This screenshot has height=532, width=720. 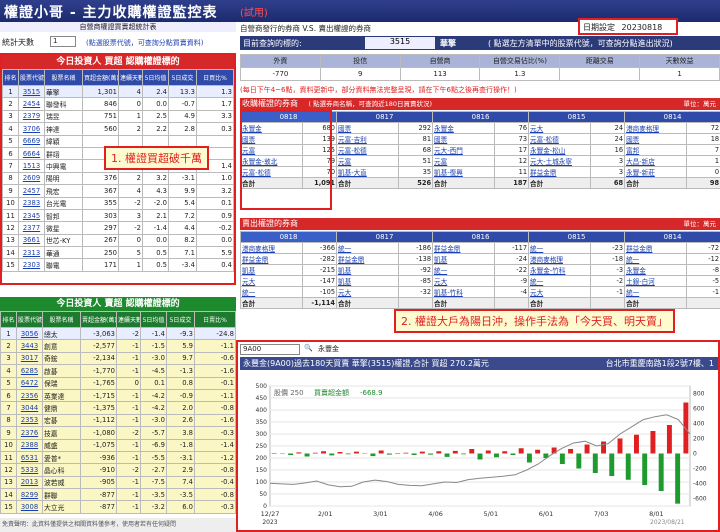 I want to click on broker-amount: 24, so click(x=608, y=139).